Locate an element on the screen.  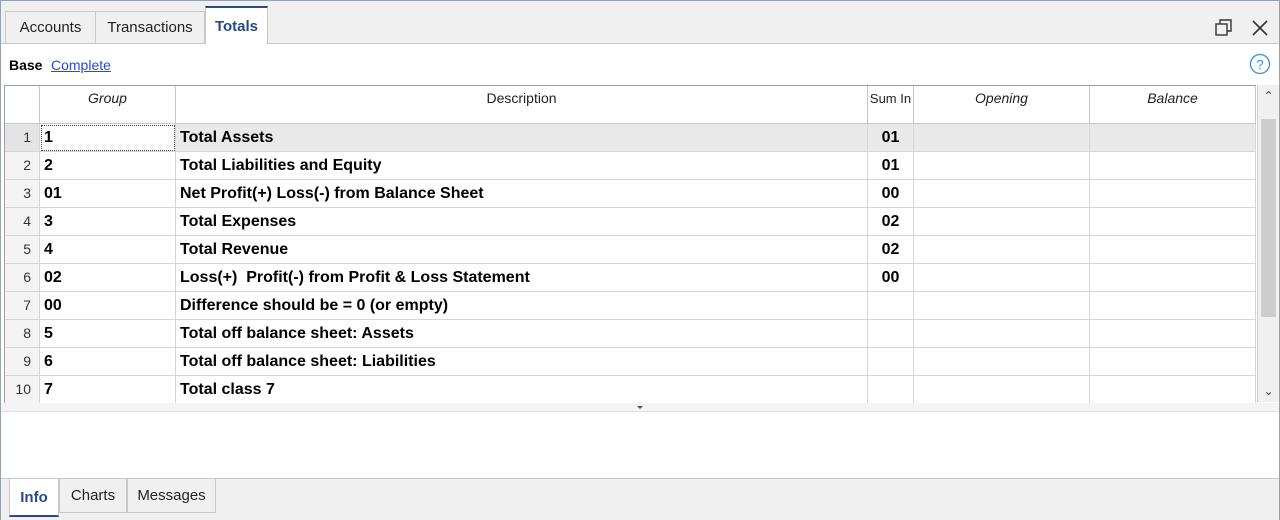
column-header-sum-in: Sum In is located at coordinates (891, 105).